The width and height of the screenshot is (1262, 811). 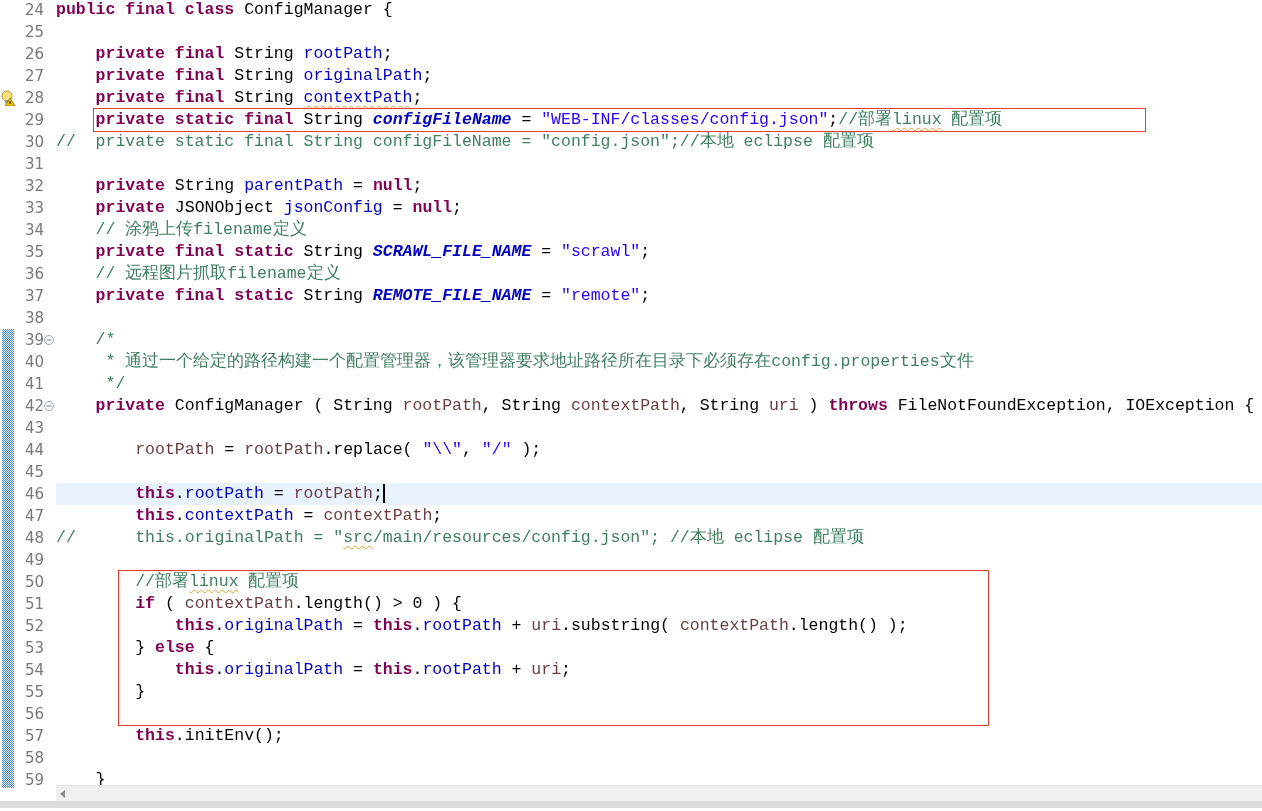 What do you see at coordinates (34, 736) in the screenshot?
I see `line-number: 57` at bounding box center [34, 736].